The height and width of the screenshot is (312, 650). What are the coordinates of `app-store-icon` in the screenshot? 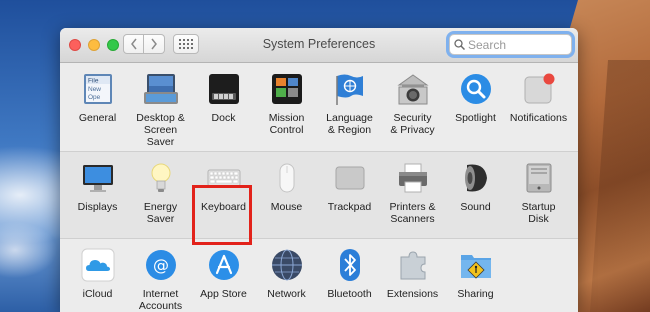 It's located at (224, 265).